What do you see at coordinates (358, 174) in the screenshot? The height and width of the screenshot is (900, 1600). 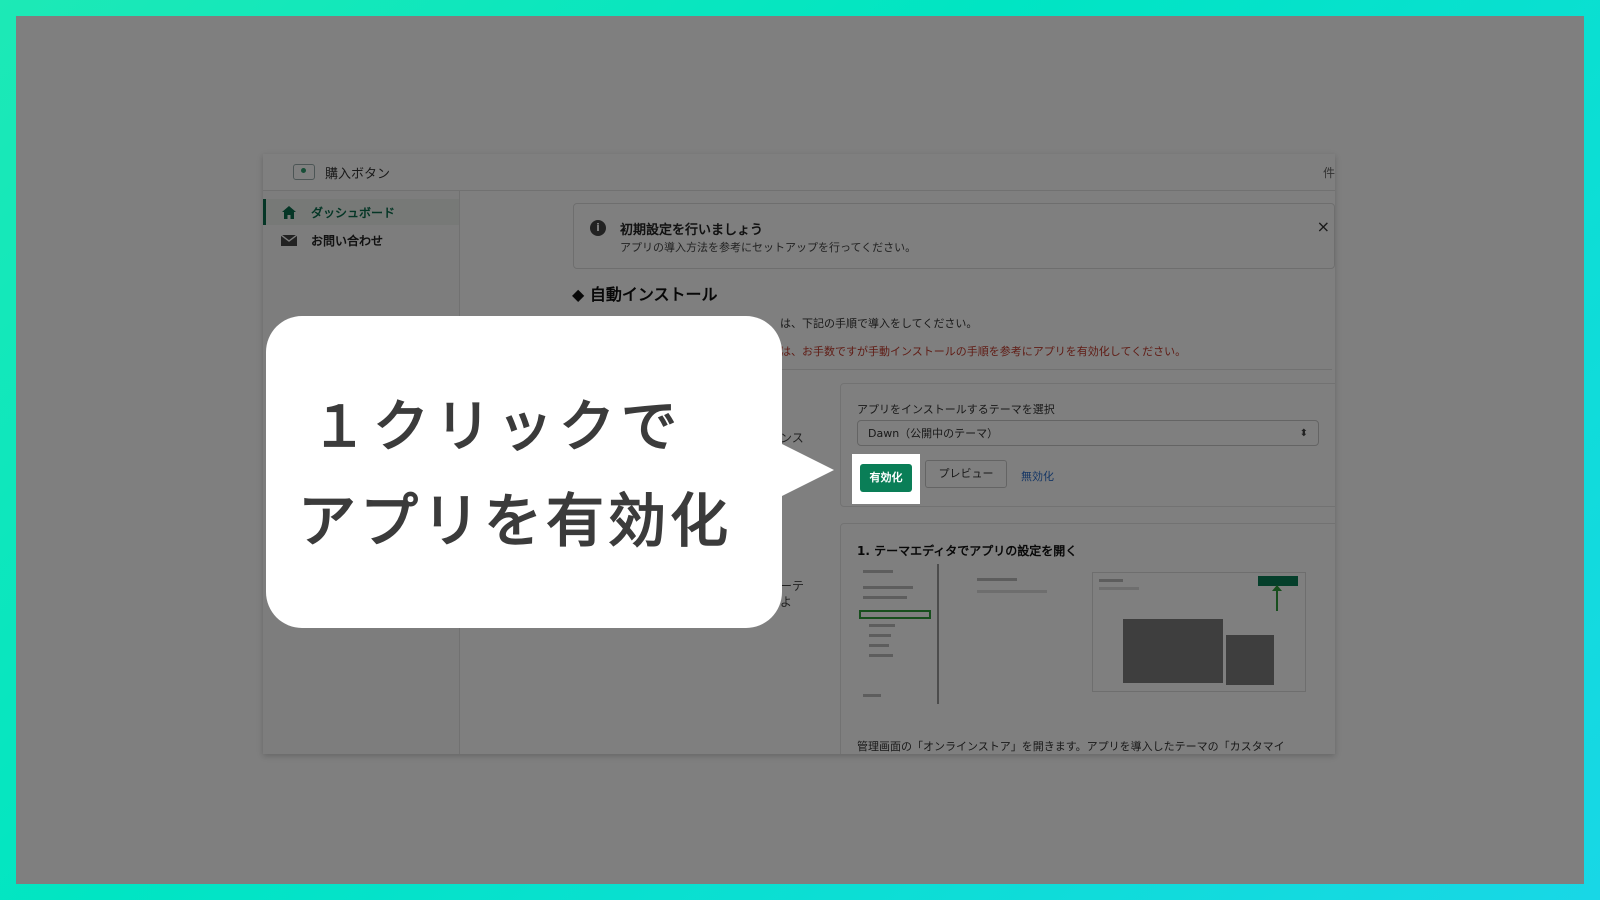 I see `app-title: 購入ボタン` at bounding box center [358, 174].